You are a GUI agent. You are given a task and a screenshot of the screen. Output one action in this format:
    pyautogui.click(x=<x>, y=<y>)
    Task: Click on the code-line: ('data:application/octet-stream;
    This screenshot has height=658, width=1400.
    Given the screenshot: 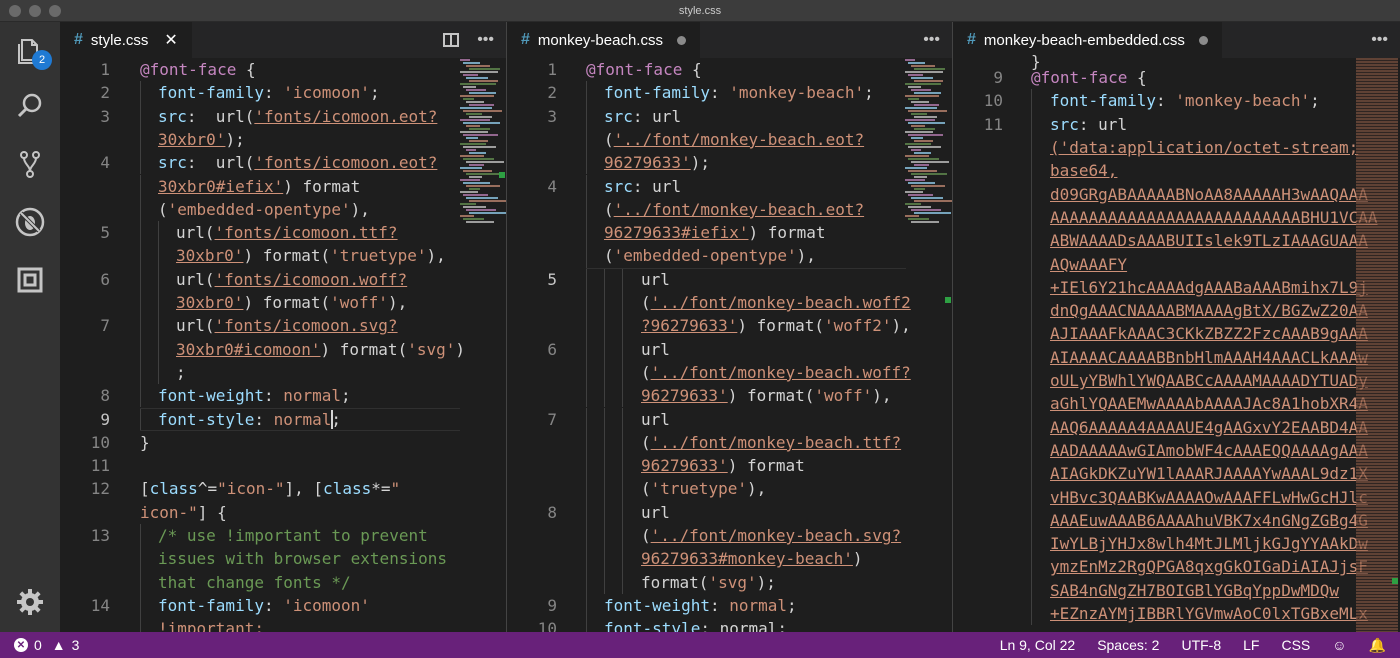 What is the action you would take?
    pyautogui.click(x=1176, y=148)
    